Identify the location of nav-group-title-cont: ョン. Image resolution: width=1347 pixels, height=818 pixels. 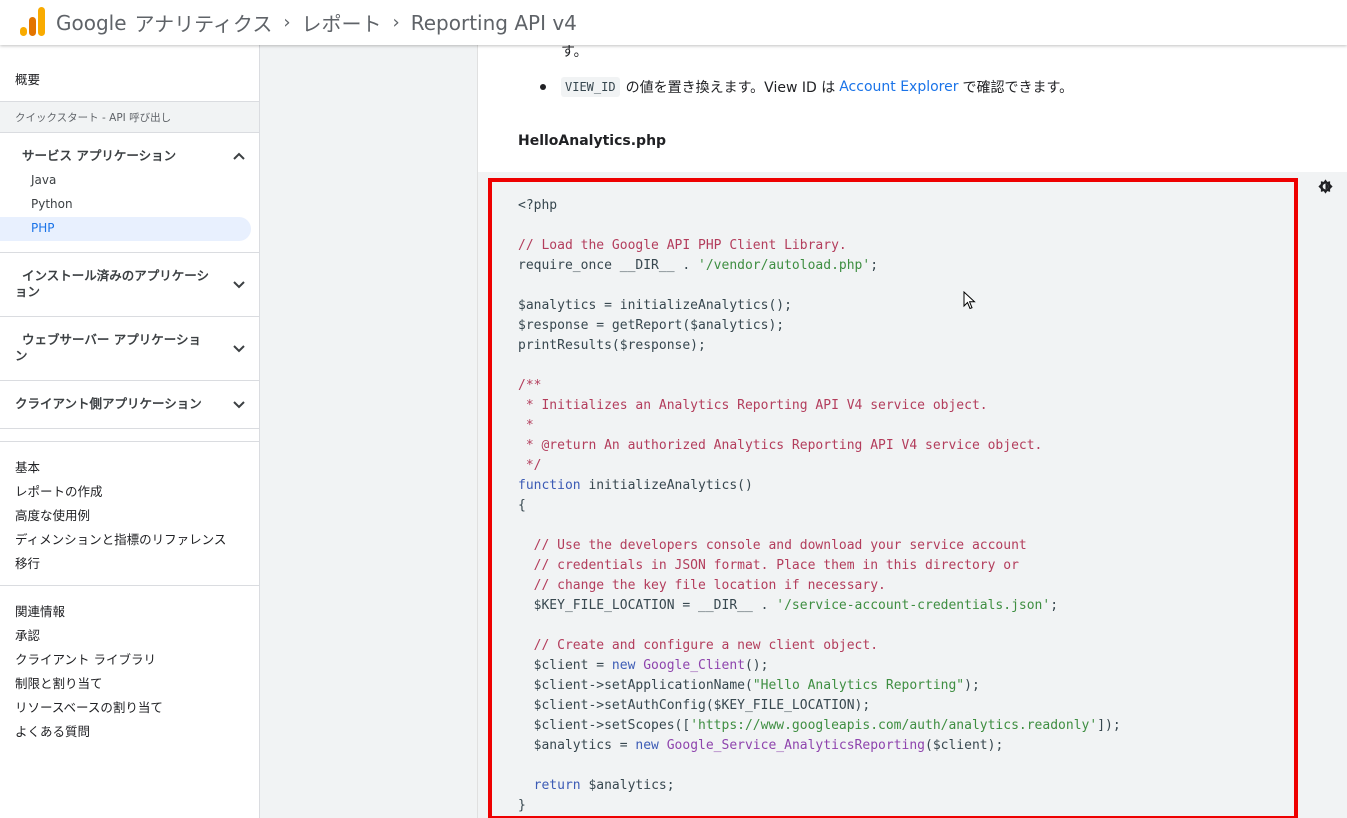
(27, 292).